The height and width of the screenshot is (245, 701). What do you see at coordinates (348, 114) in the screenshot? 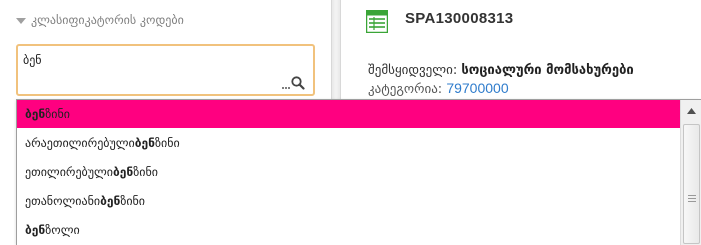
I see `suggestion-item: ბენ ზინი` at bounding box center [348, 114].